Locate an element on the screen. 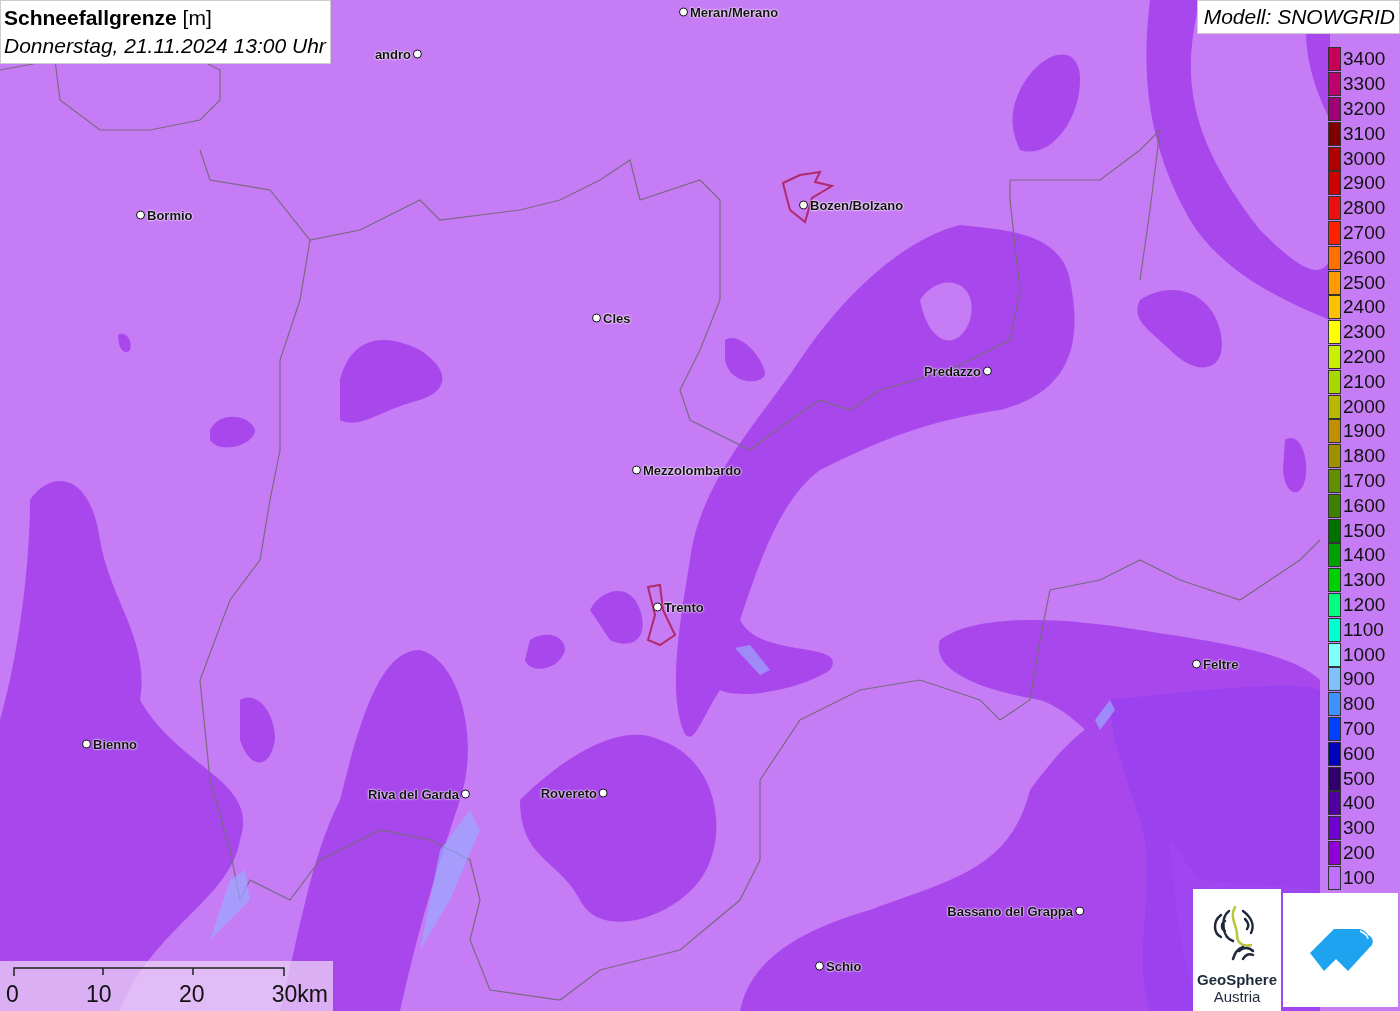 This screenshot has width=1400, height=1011. legend-label: 2100 is located at coordinates (1364, 381).